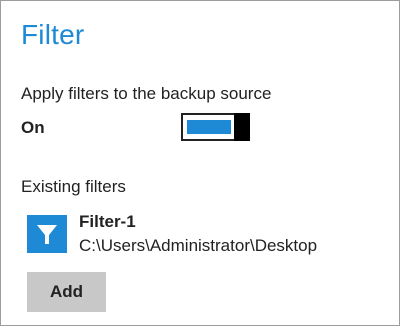 The width and height of the screenshot is (400, 326). I want to click on filter-list-item: Filter-1 C:\Users\Administrator\Desktop, so click(207, 237).